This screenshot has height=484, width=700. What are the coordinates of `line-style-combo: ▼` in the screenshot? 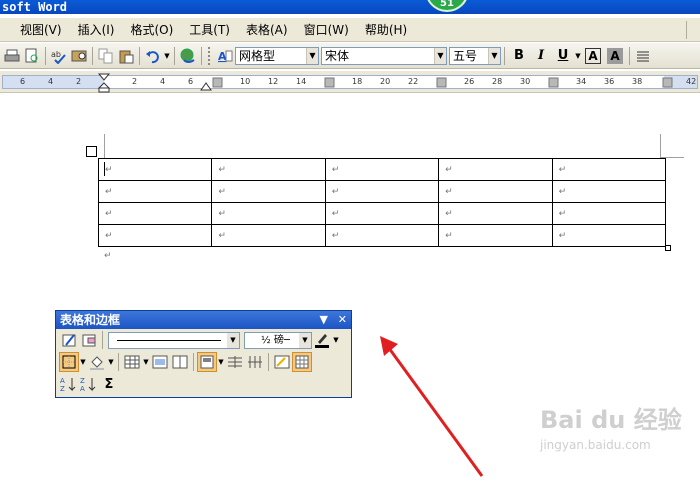 It's located at (174, 340).